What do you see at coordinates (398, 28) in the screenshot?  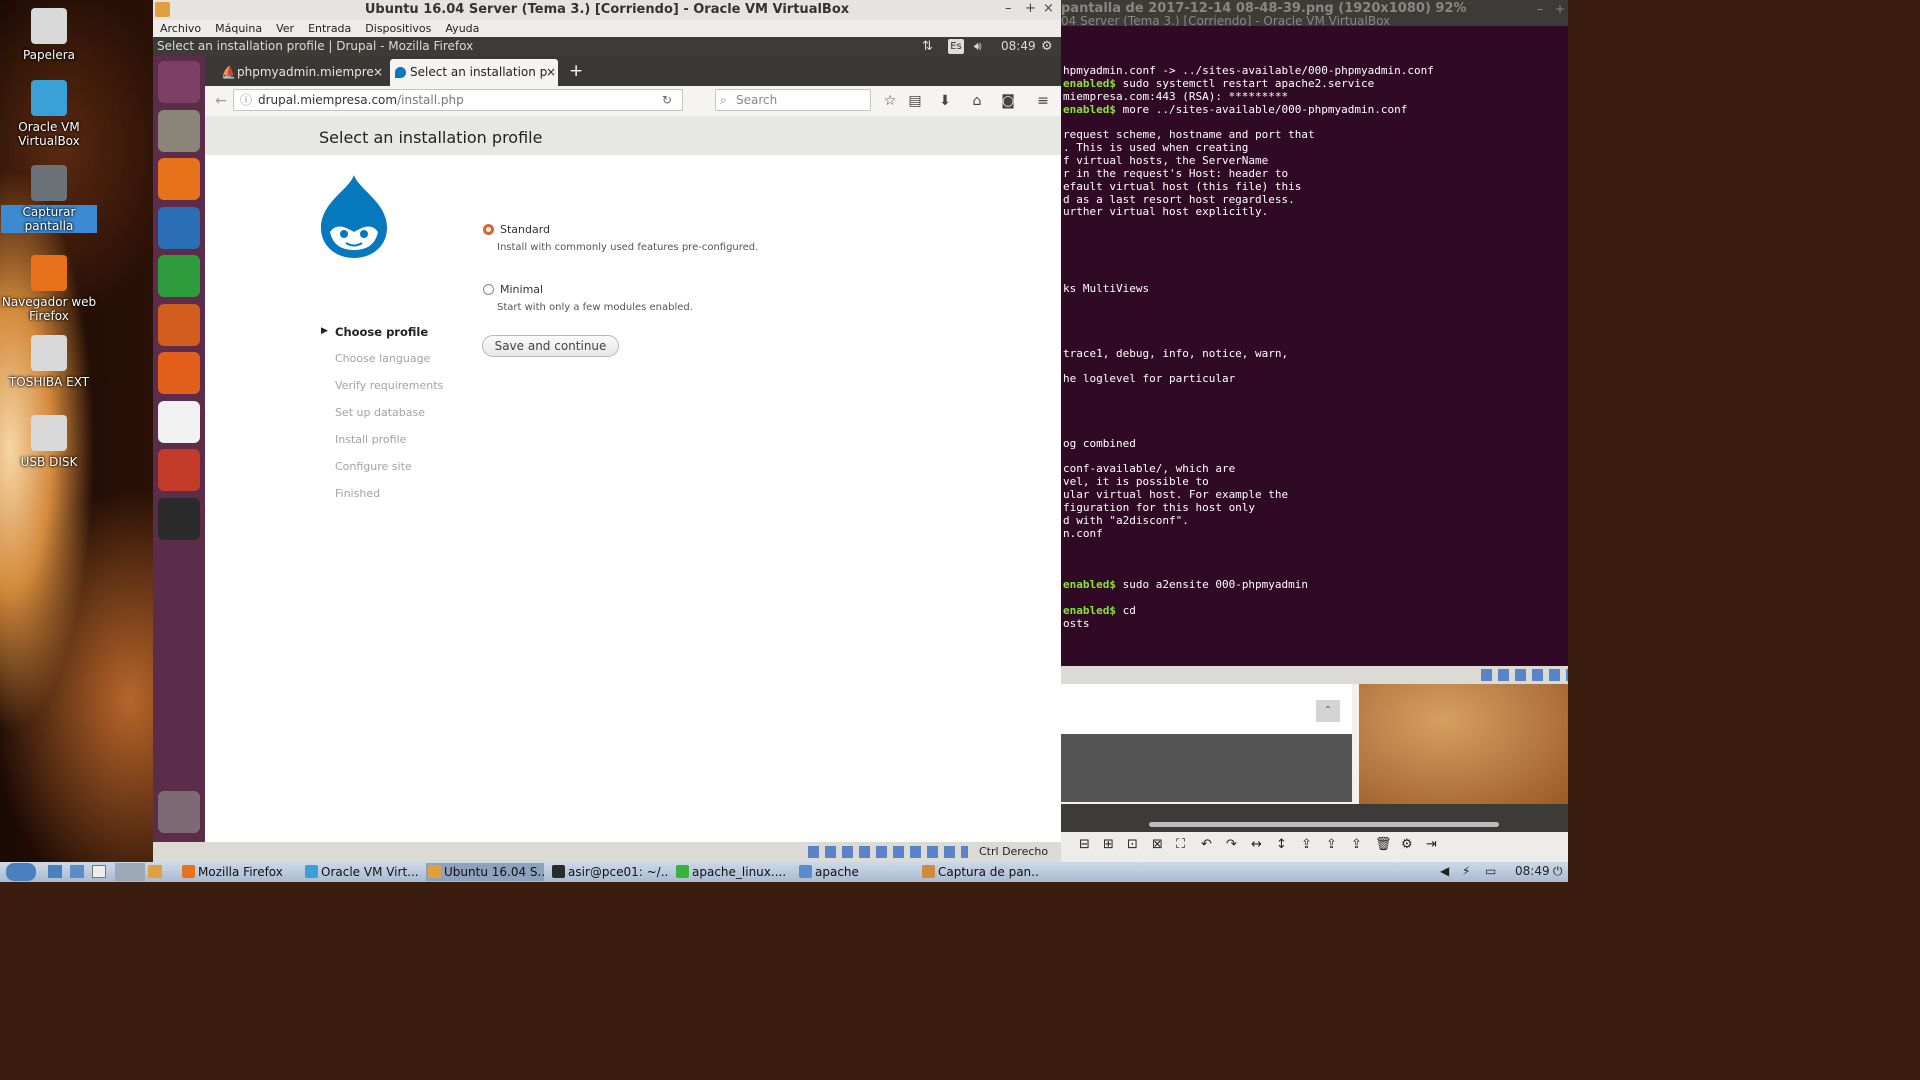 I see `menu-item: Dispositivos` at bounding box center [398, 28].